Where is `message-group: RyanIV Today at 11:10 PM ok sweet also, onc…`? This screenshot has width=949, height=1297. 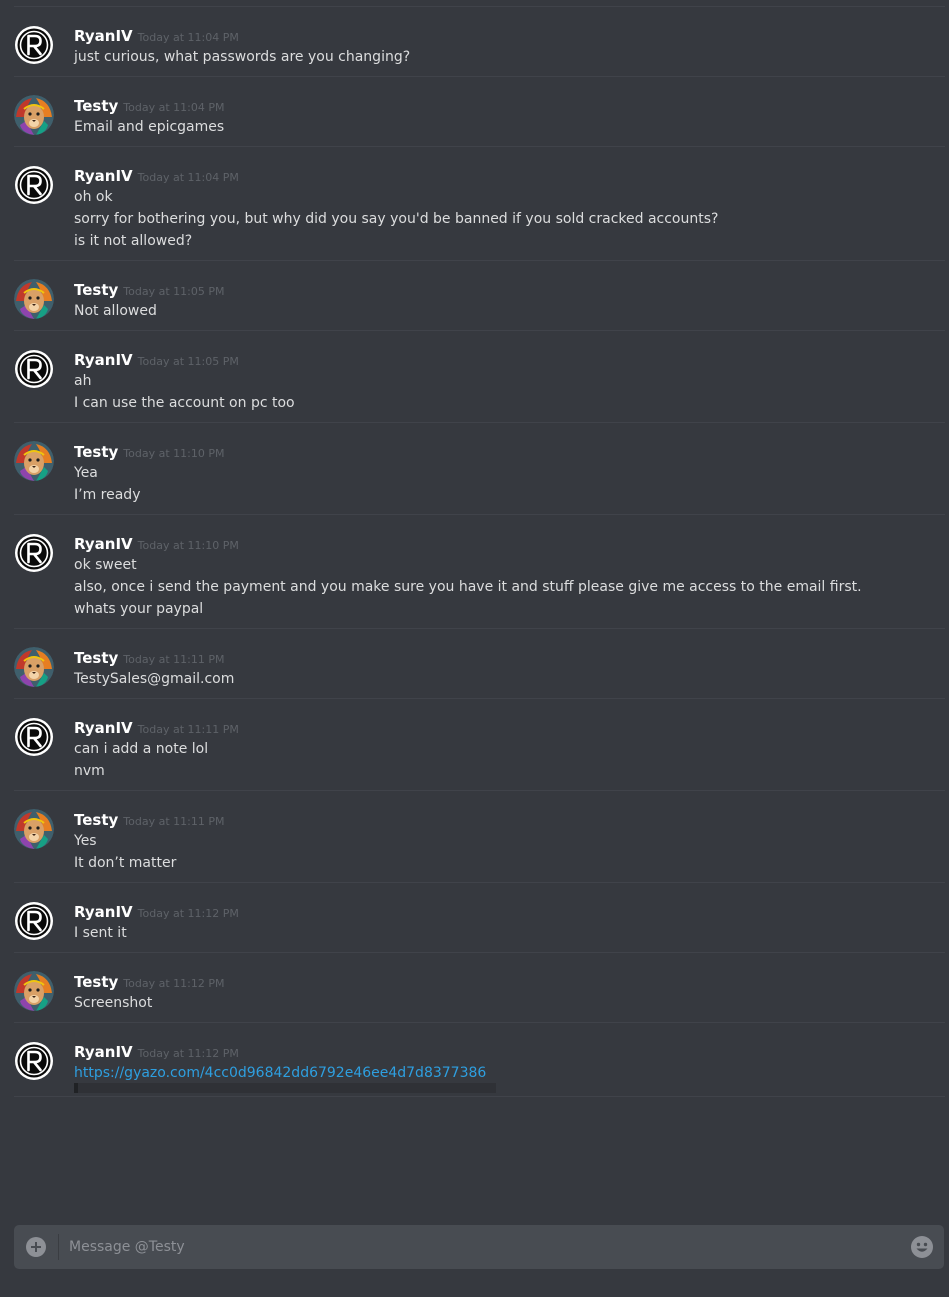 message-group: RyanIV Today at 11:10 PM ok sweet also, onc… is located at coordinates (474, 572).